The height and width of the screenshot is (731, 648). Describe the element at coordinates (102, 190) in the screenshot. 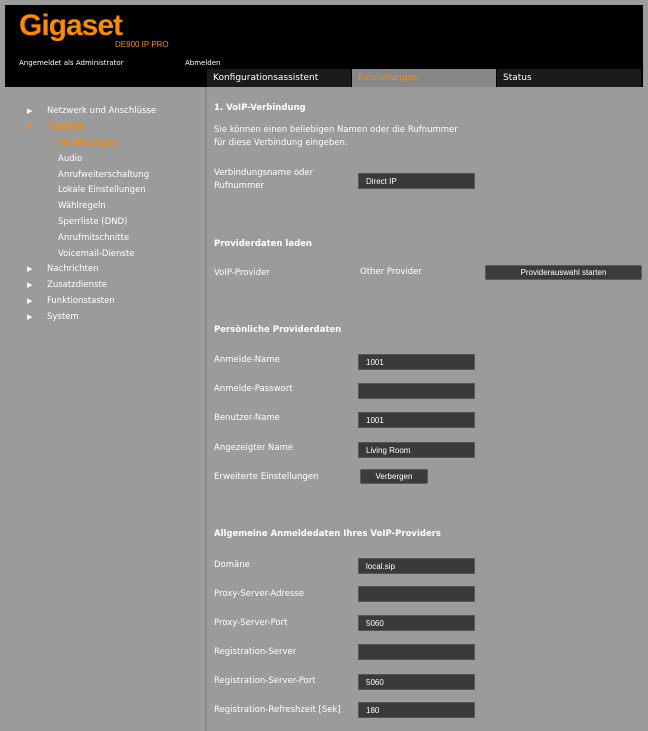

I see `sidebar-subitem-lokale-einstellungen: Lokale Einstellungen` at that location.